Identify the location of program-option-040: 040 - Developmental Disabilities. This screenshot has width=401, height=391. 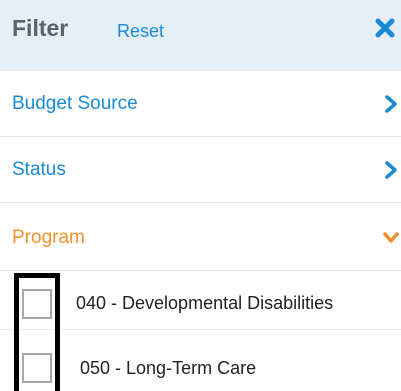
(200, 301).